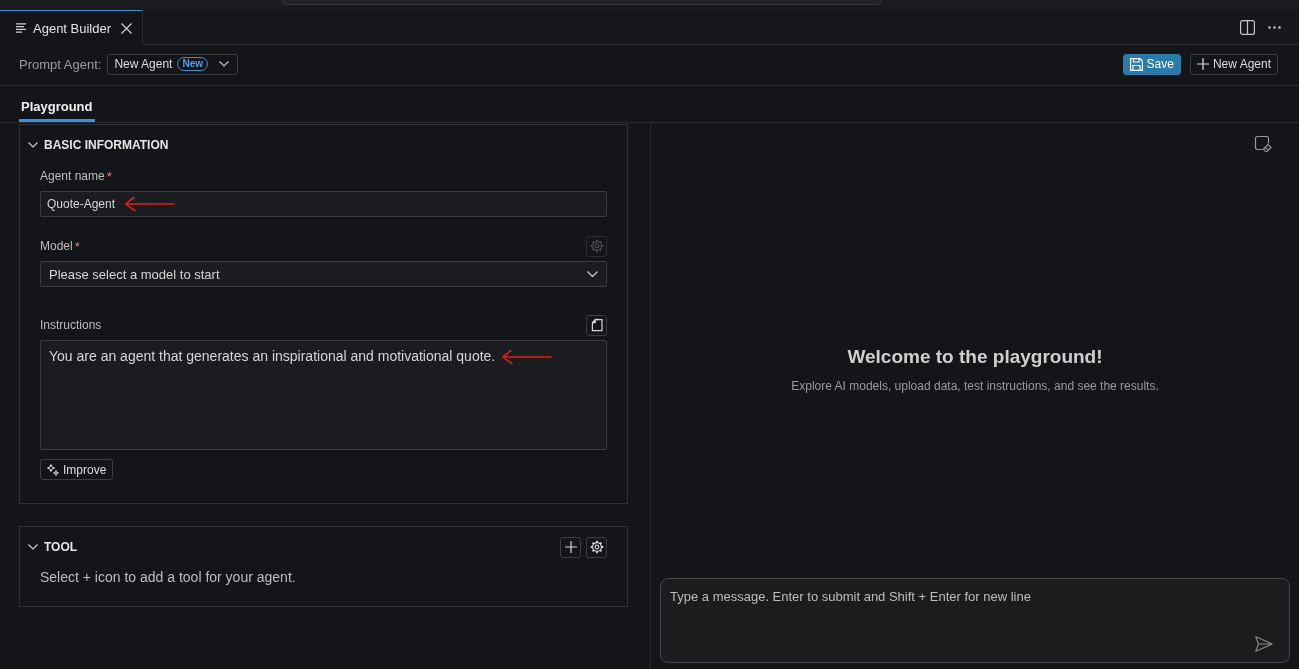 Image resolution: width=1299 pixels, height=669 pixels. I want to click on more-icon, so click(1274, 27).